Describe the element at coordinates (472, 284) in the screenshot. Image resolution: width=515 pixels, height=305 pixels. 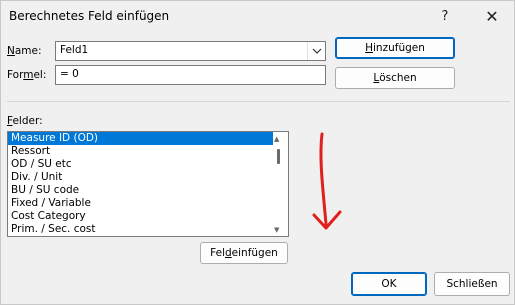
I see `close-button: Schließen` at that location.